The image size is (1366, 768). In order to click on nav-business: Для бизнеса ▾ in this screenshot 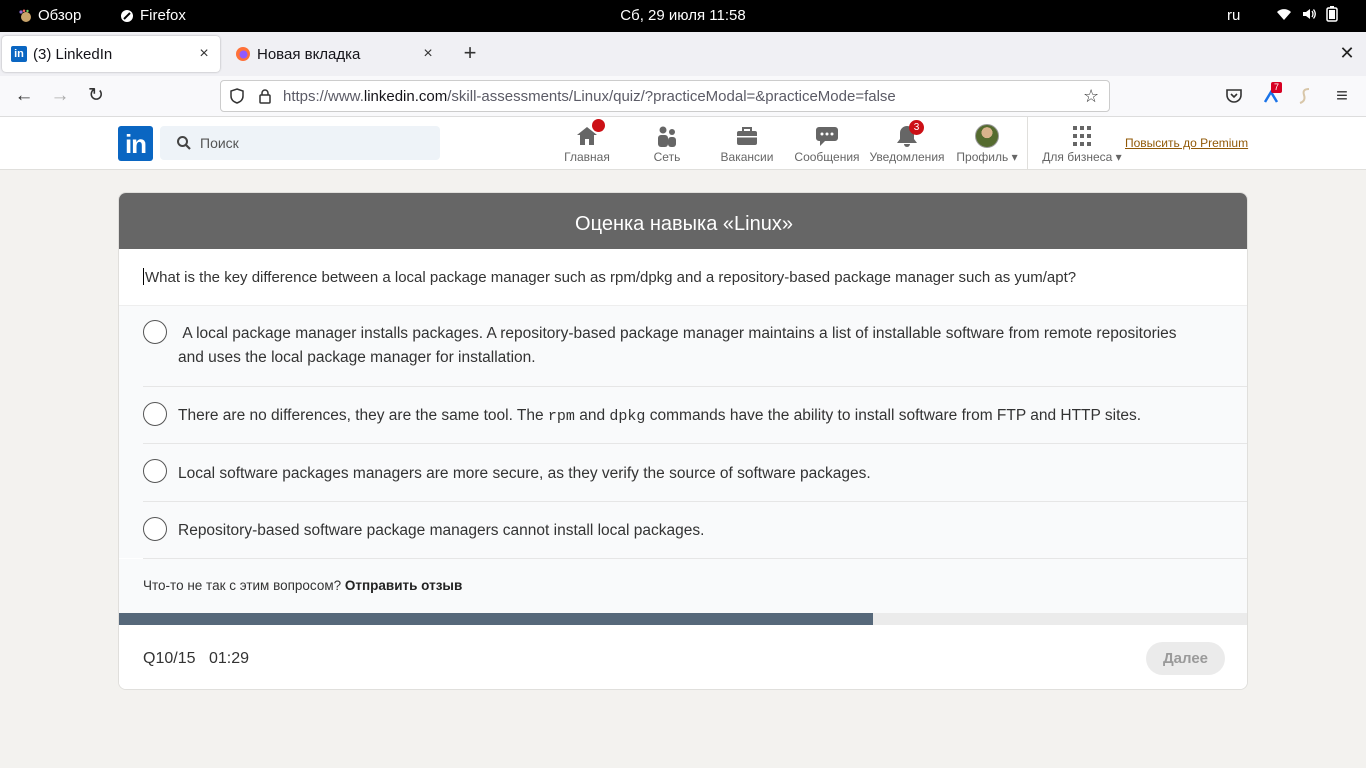, I will do `click(1082, 143)`.